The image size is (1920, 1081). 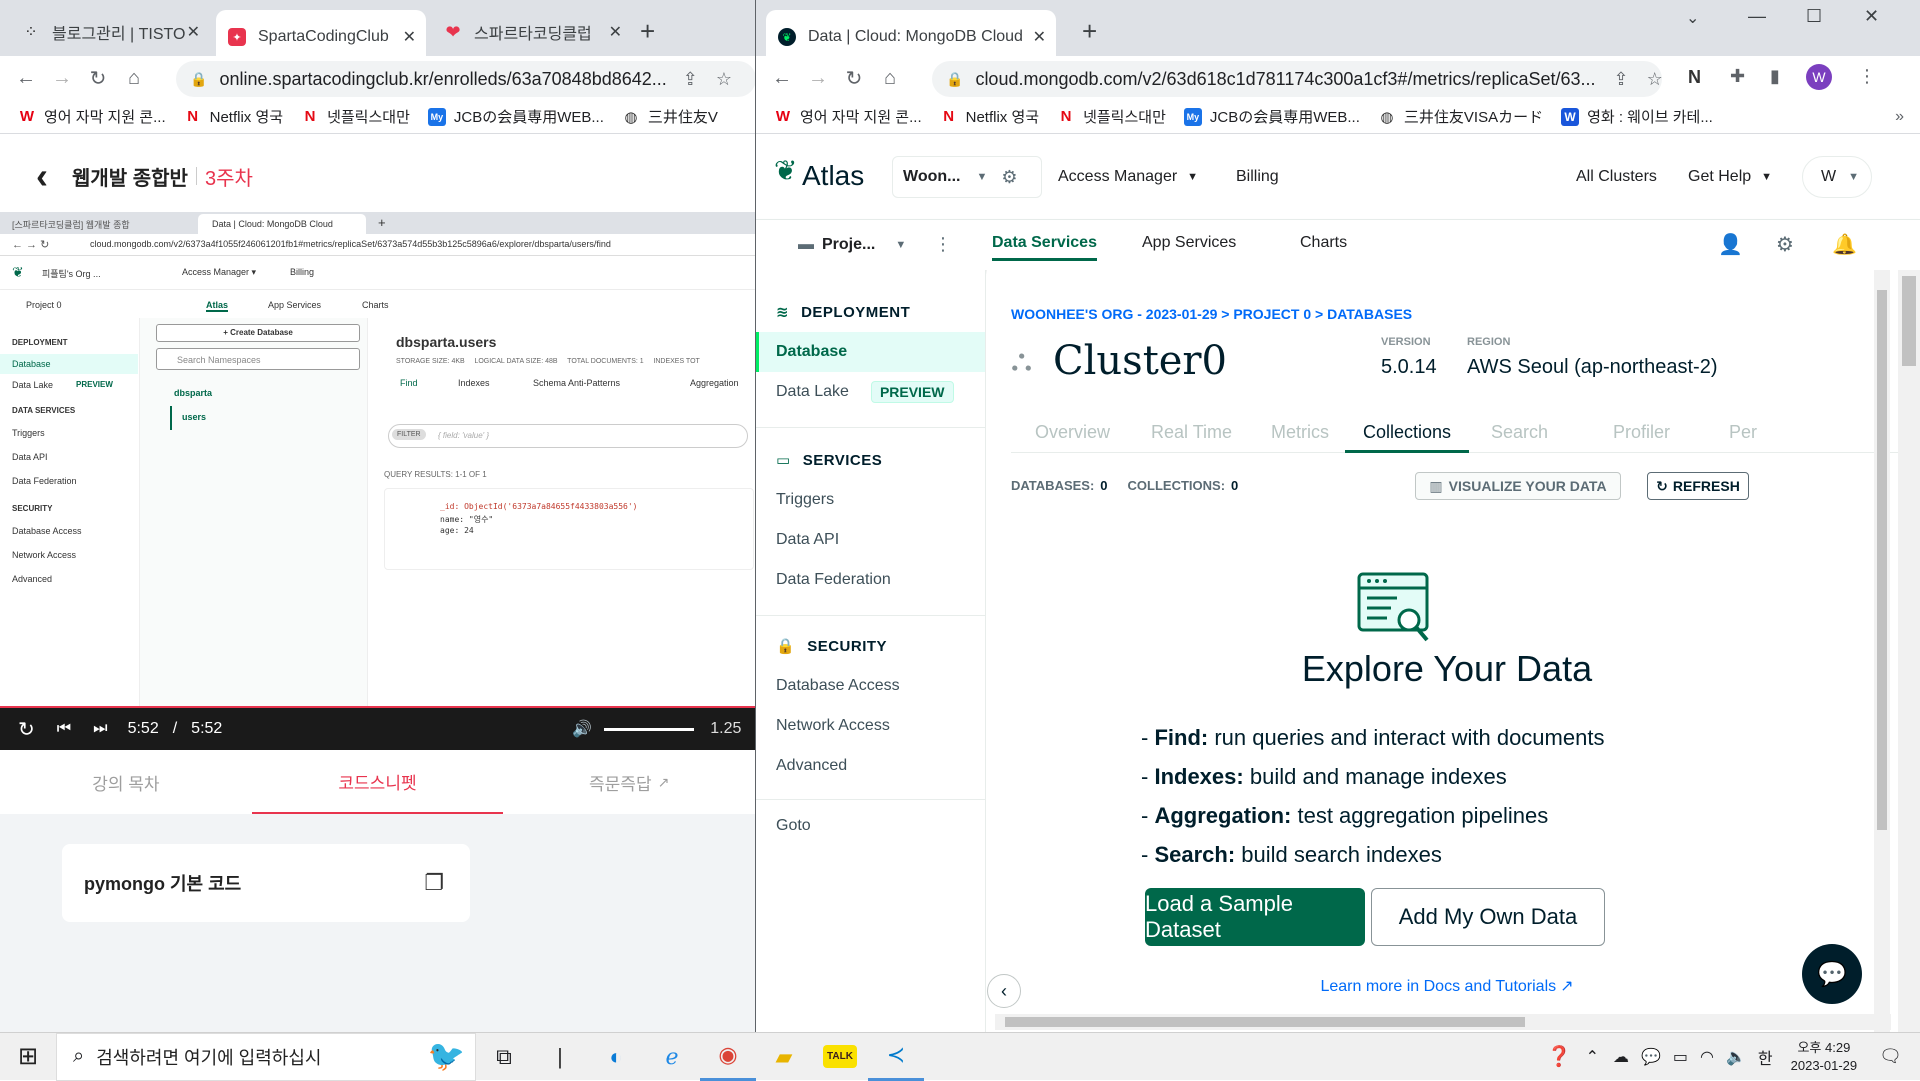 I want to click on bookmark-item: N 넷플릭스대만, so click(x=1111, y=116).